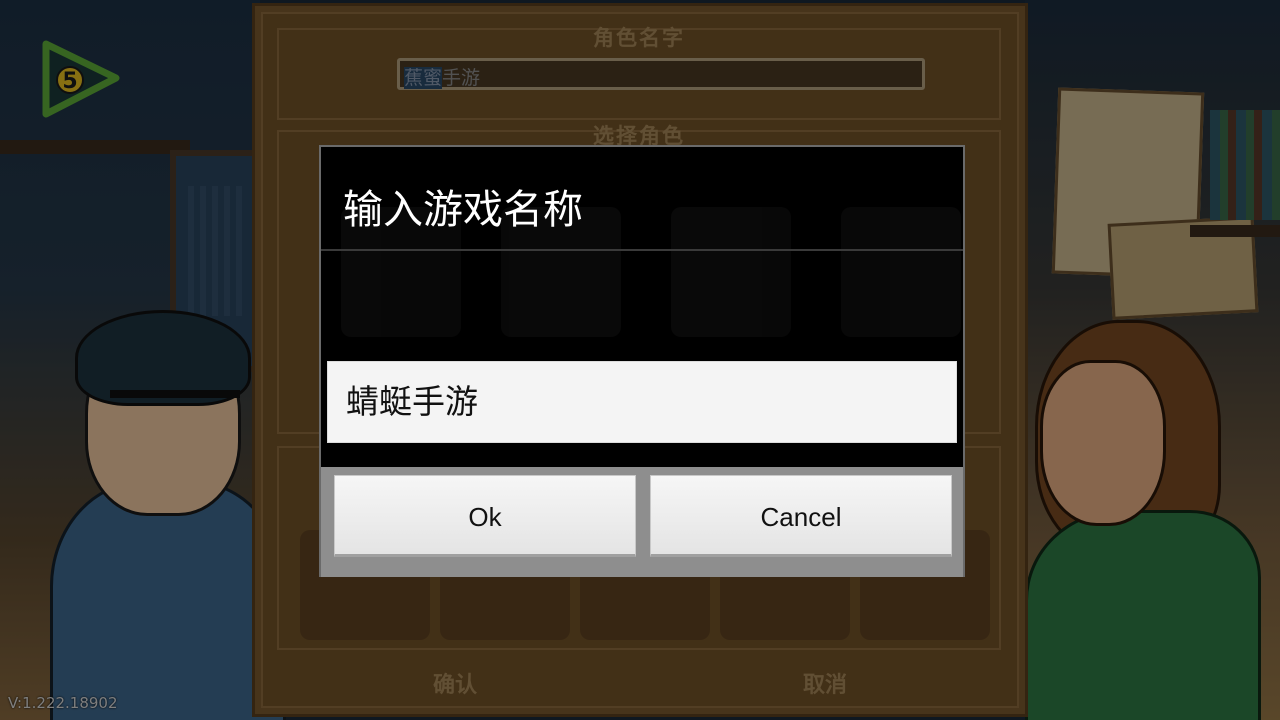 The height and width of the screenshot is (720, 1280). What do you see at coordinates (801, 516) in the screenshot?
I see `dialog-cancel-button: Cancel` at bounding box center [801, 516].